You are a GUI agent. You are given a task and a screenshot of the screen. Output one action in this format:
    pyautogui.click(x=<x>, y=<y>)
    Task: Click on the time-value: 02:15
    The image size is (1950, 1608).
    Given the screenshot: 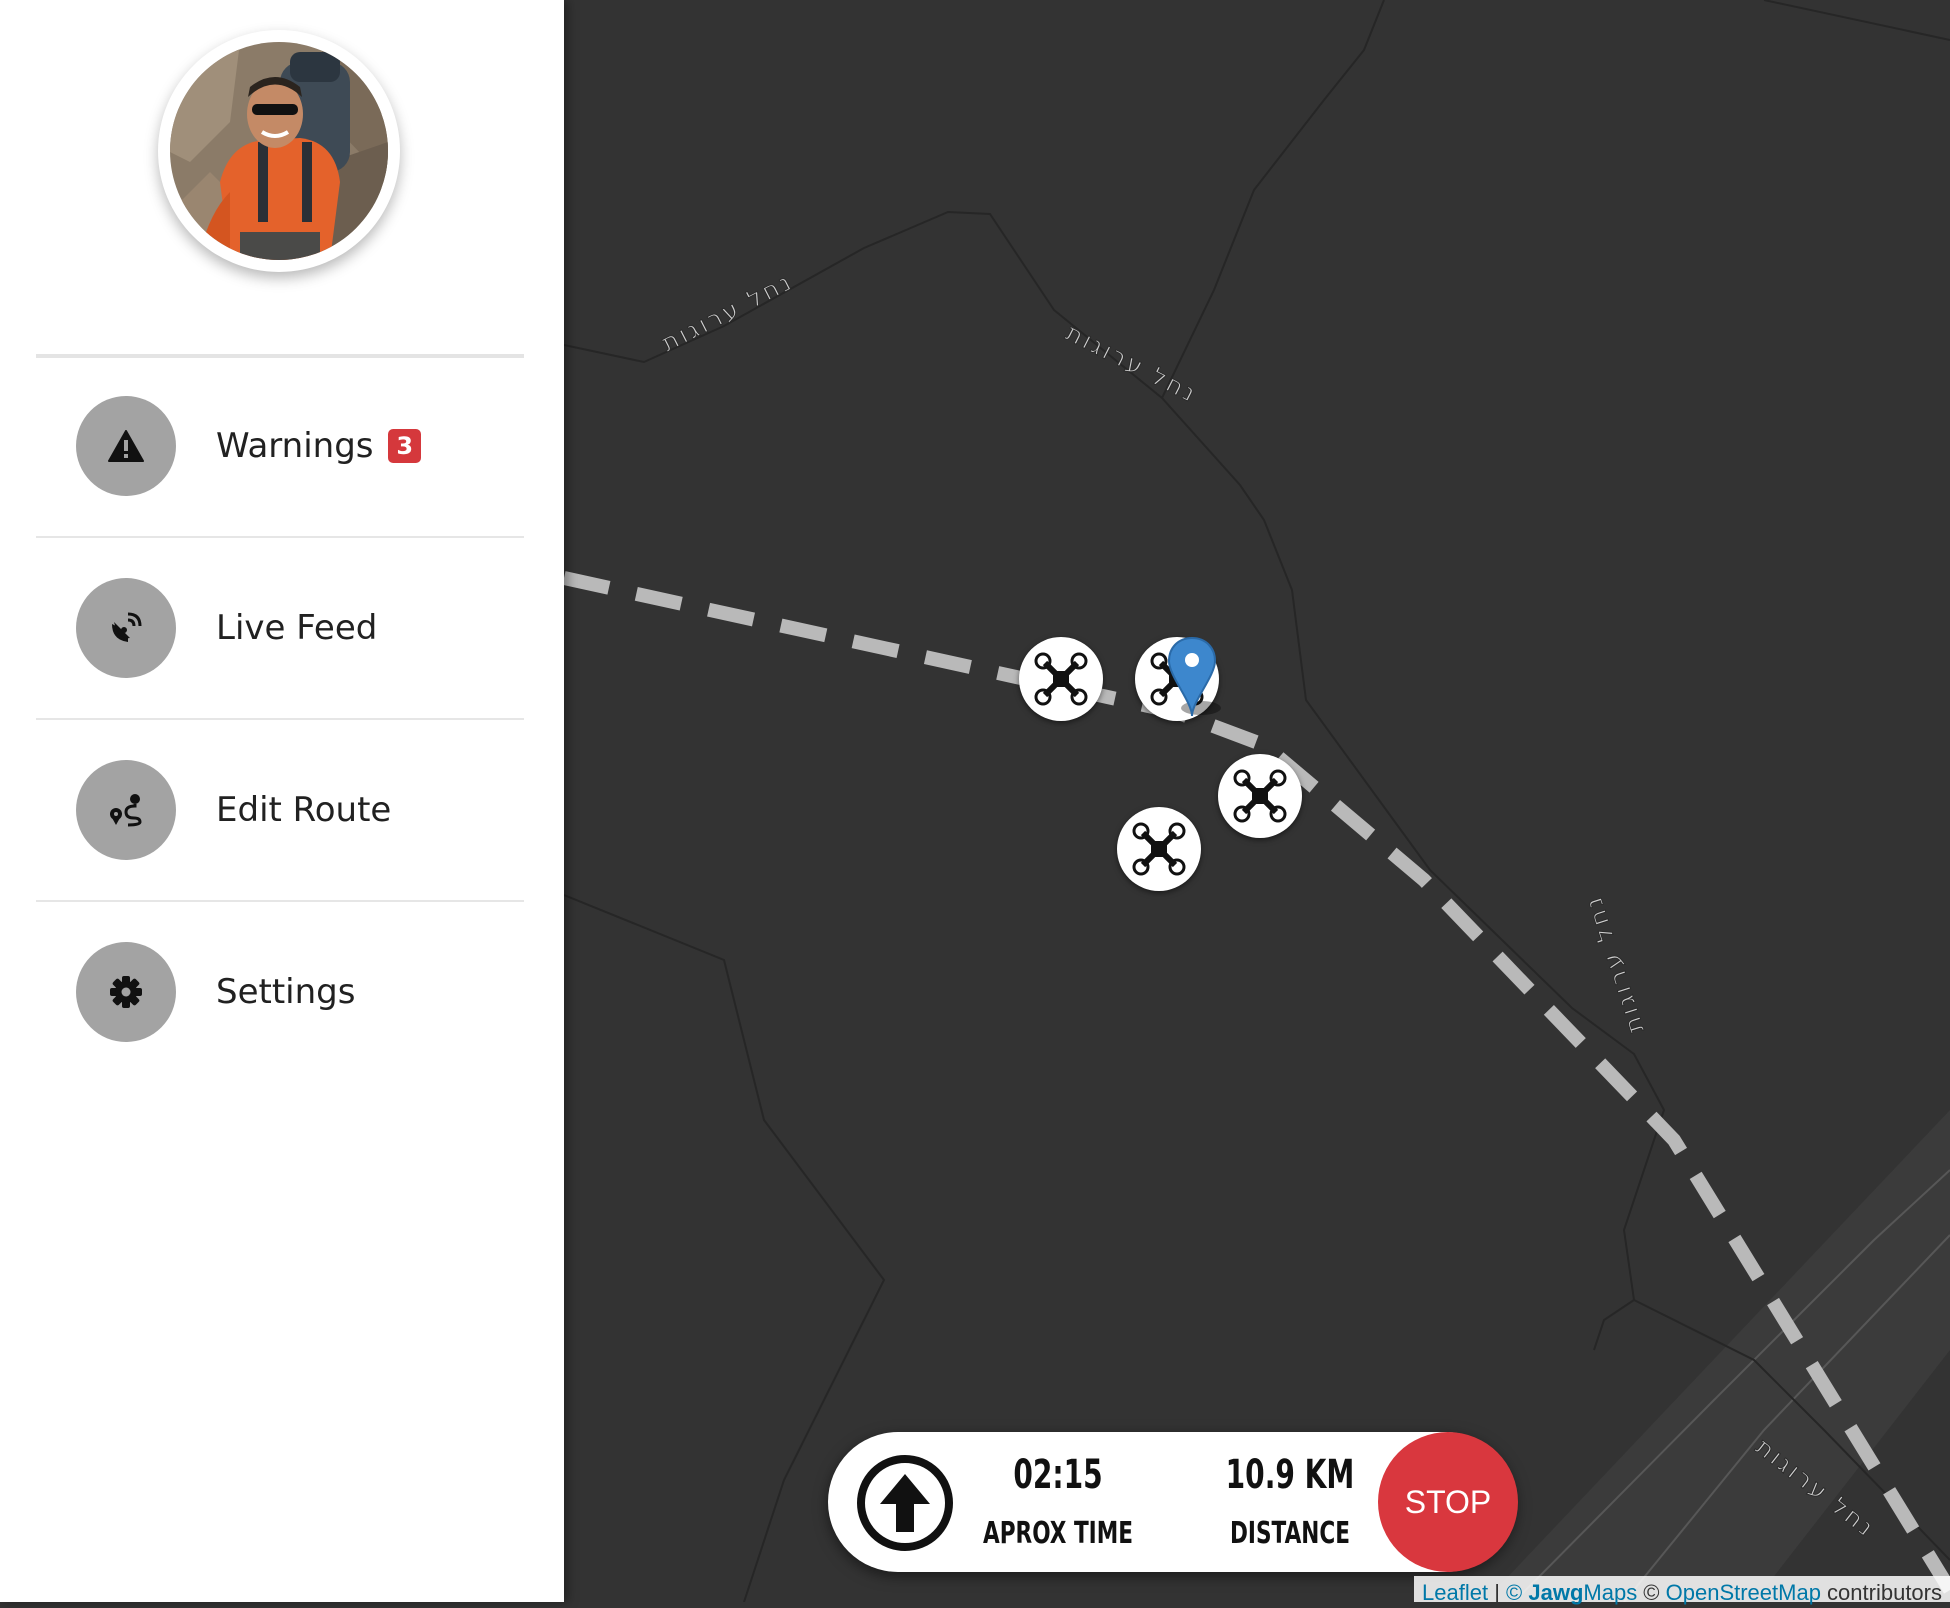 What is the action you would take?
    pyautogui.click(x=1058, y=1475)
    